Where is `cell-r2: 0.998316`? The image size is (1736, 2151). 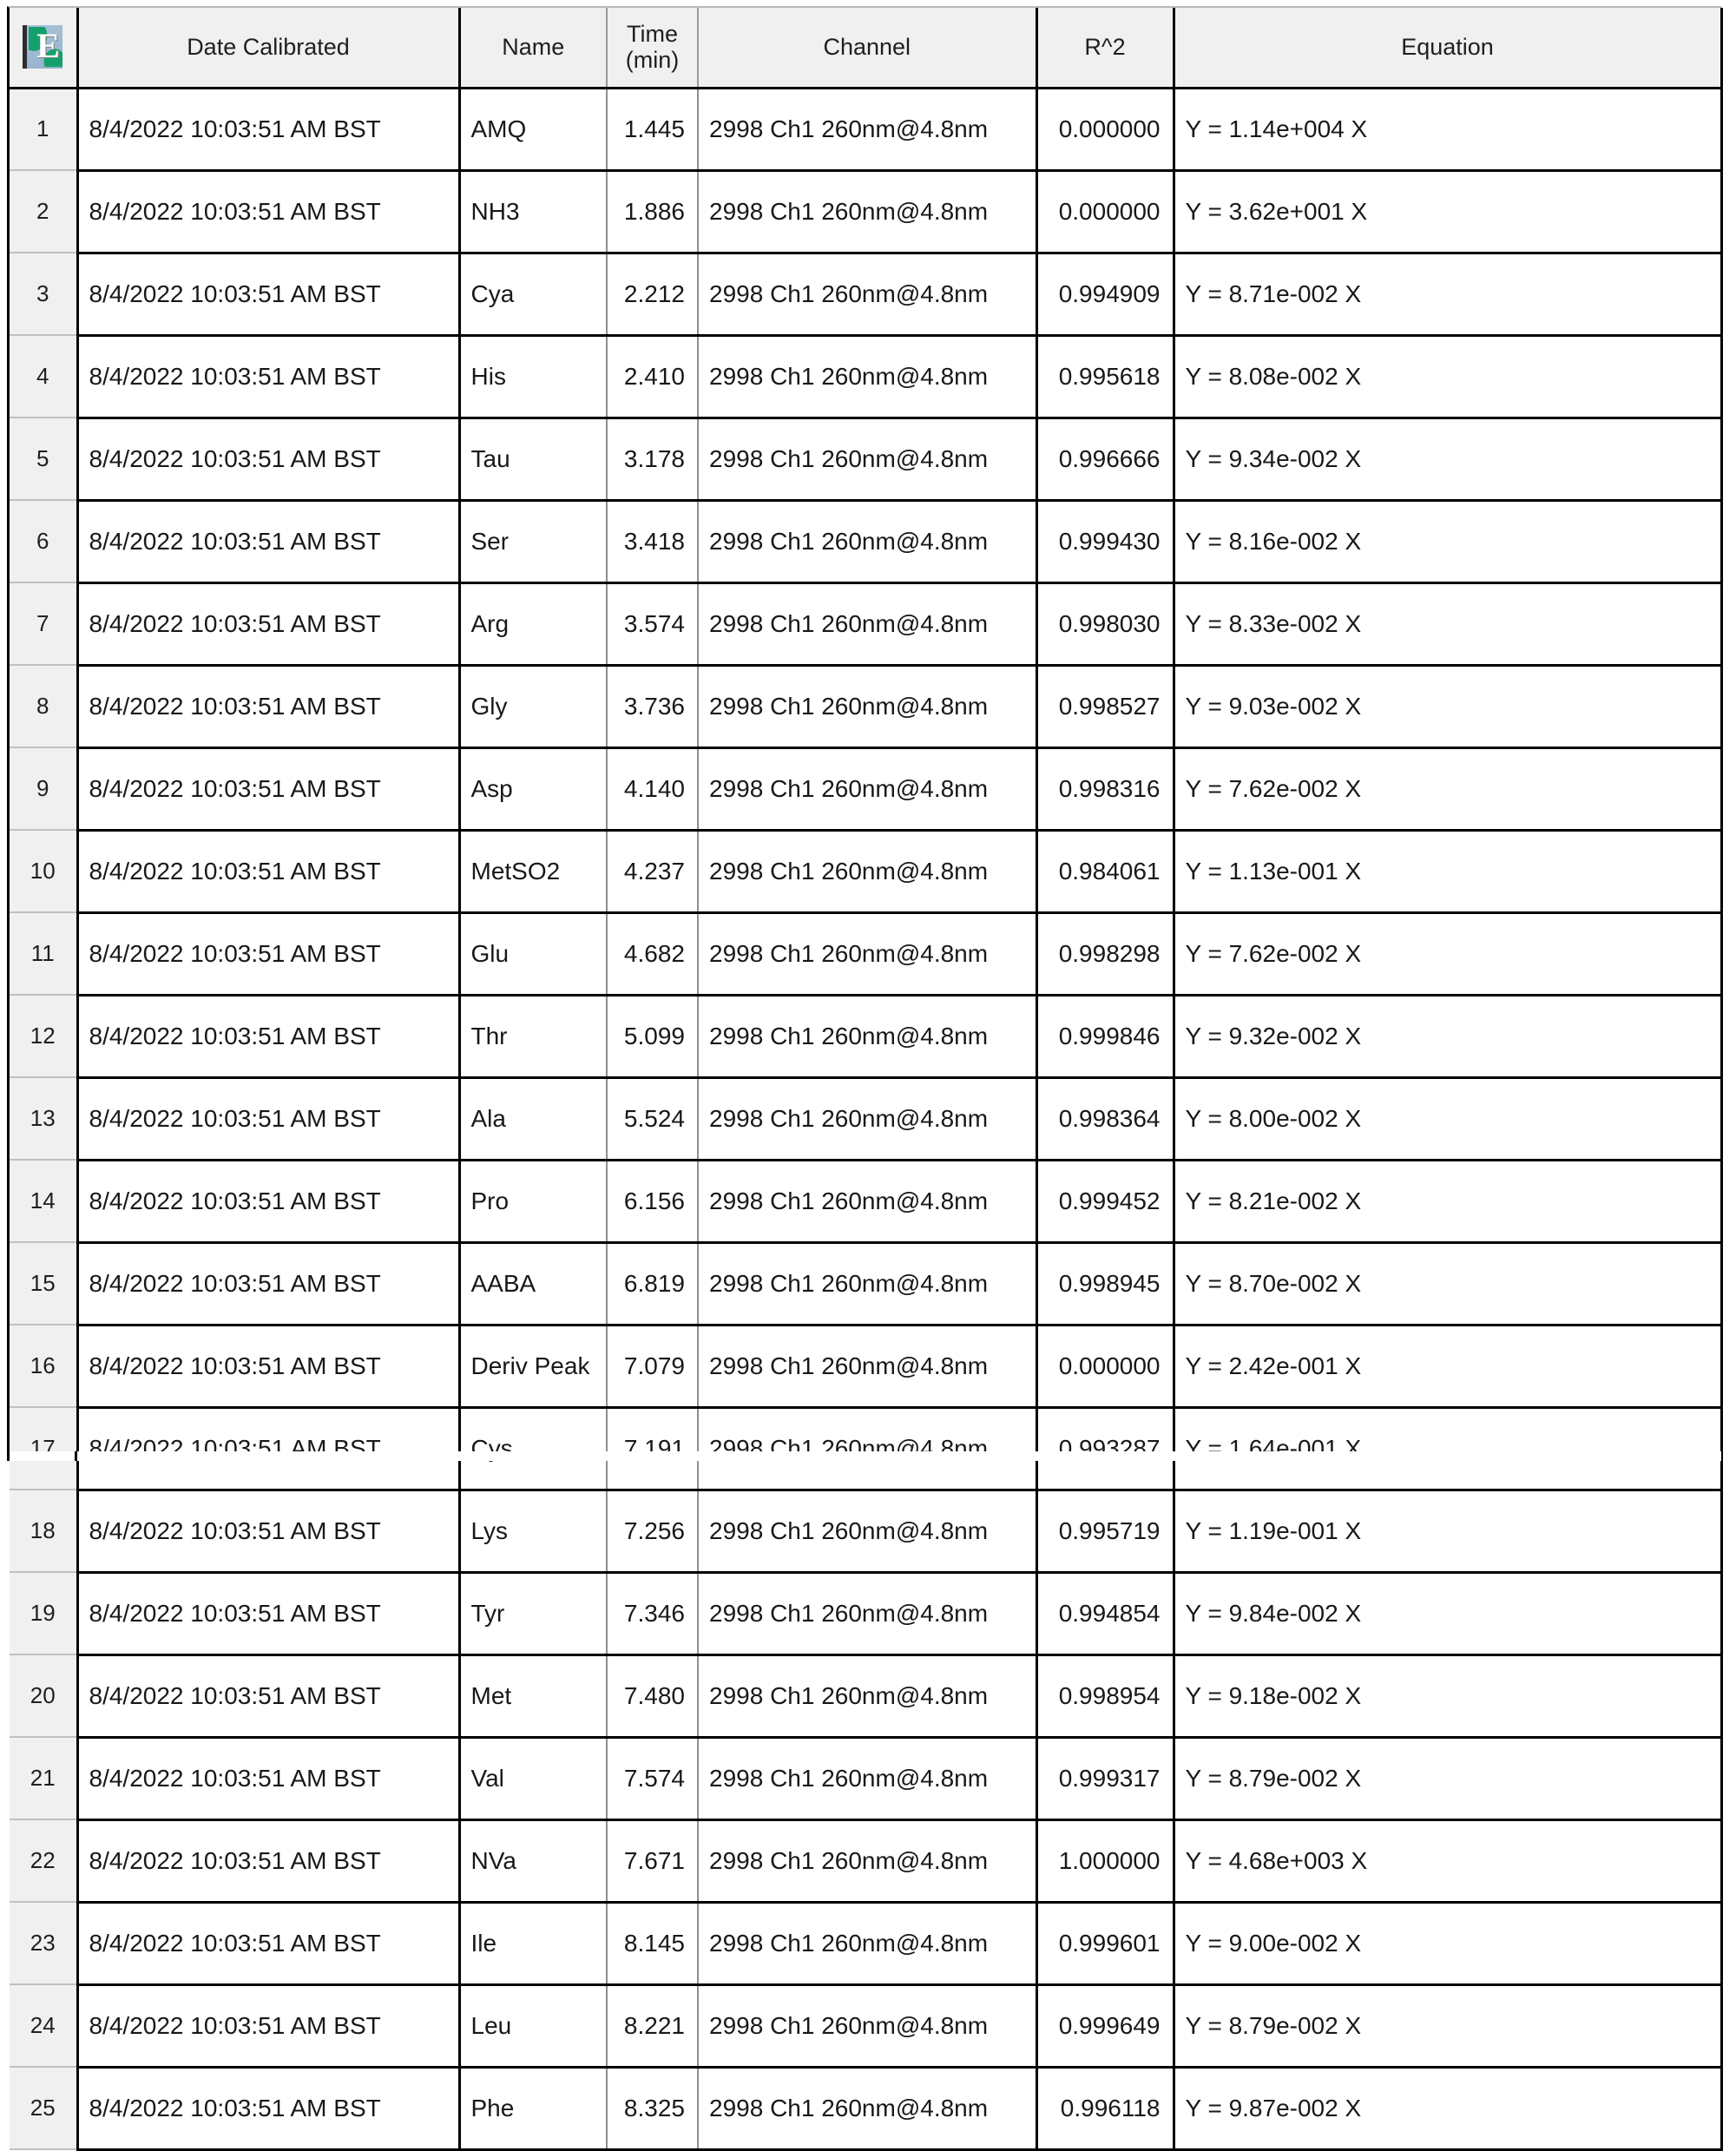
cell-r2: 0.998316 is located at coordinates (1105, 789).